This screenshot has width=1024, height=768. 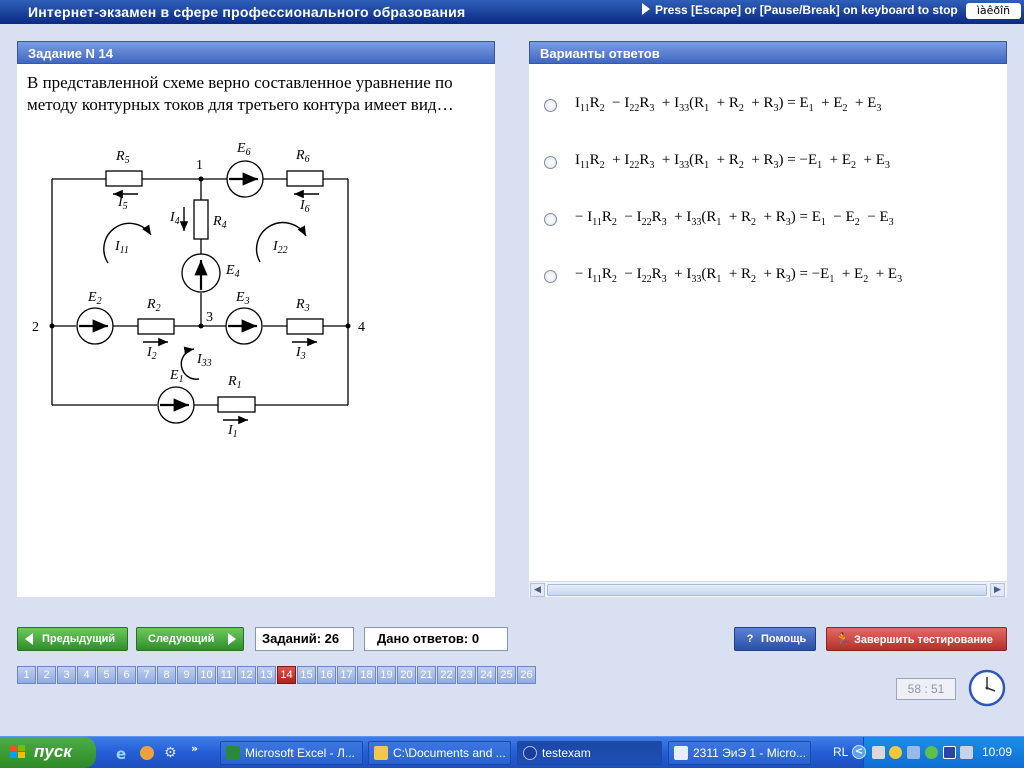 What do you see at coordinates (486, 675) in the screenshot?
I see `question-number-button: 24` at bounding box center [486, 675].